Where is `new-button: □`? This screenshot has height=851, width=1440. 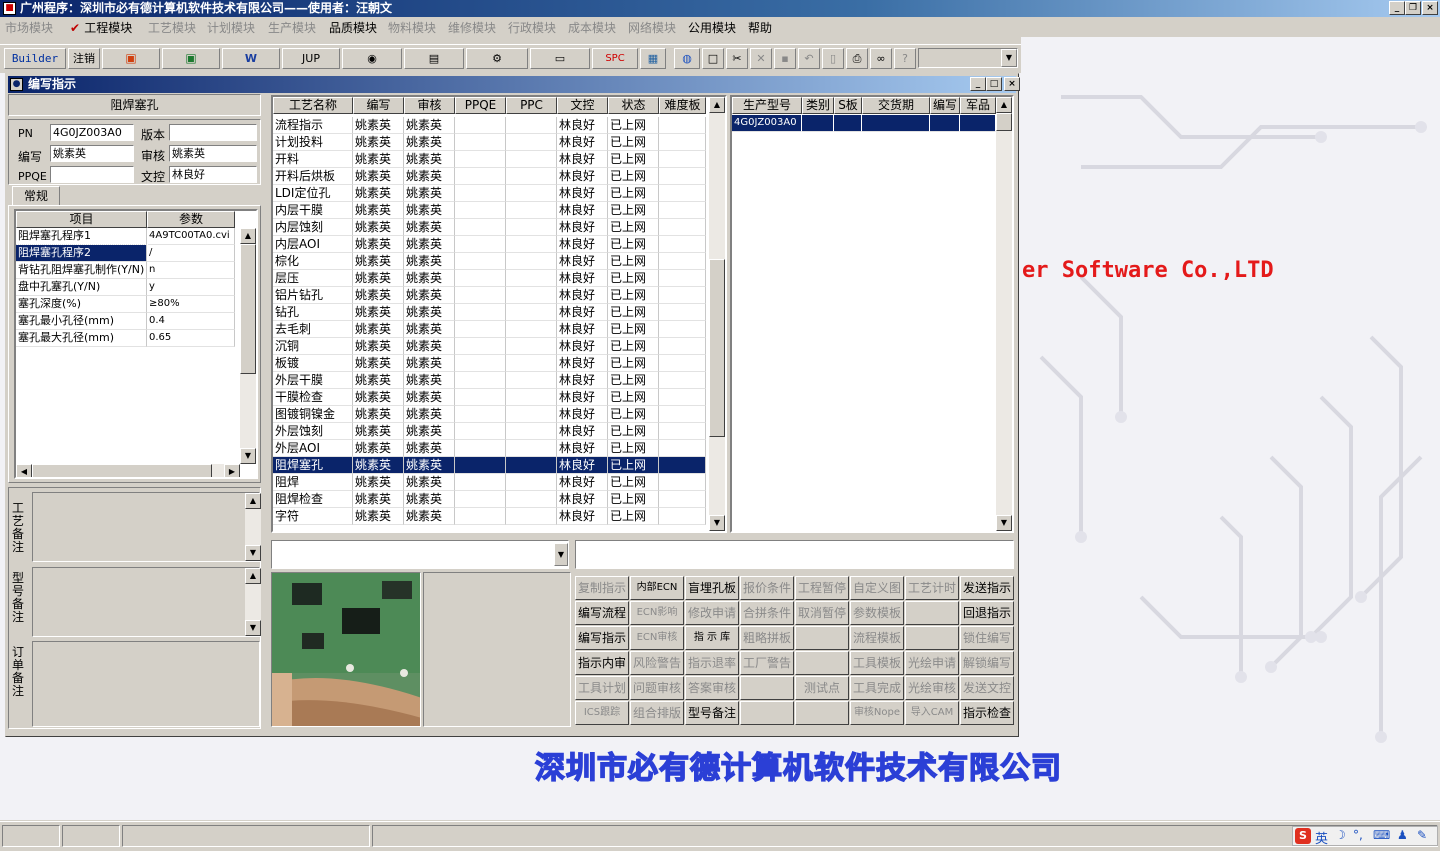 new-button: □ is located at coordinates (713, 58).